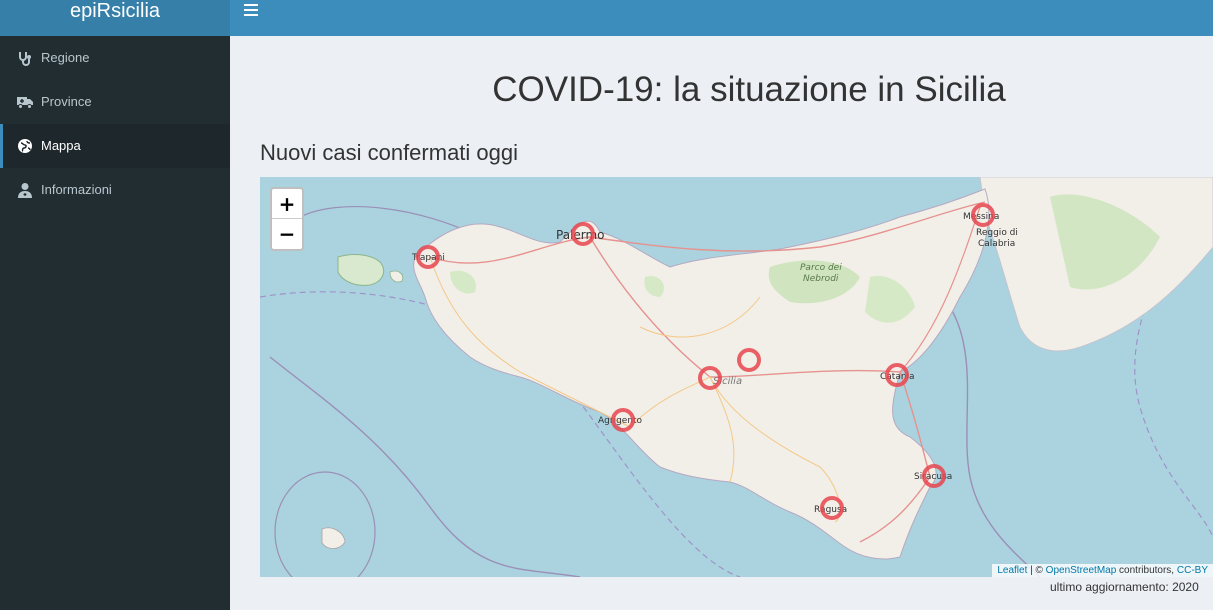 The image size is (1213, 610). I want to click on sidebar-toggle-icon, so click(251, 10).